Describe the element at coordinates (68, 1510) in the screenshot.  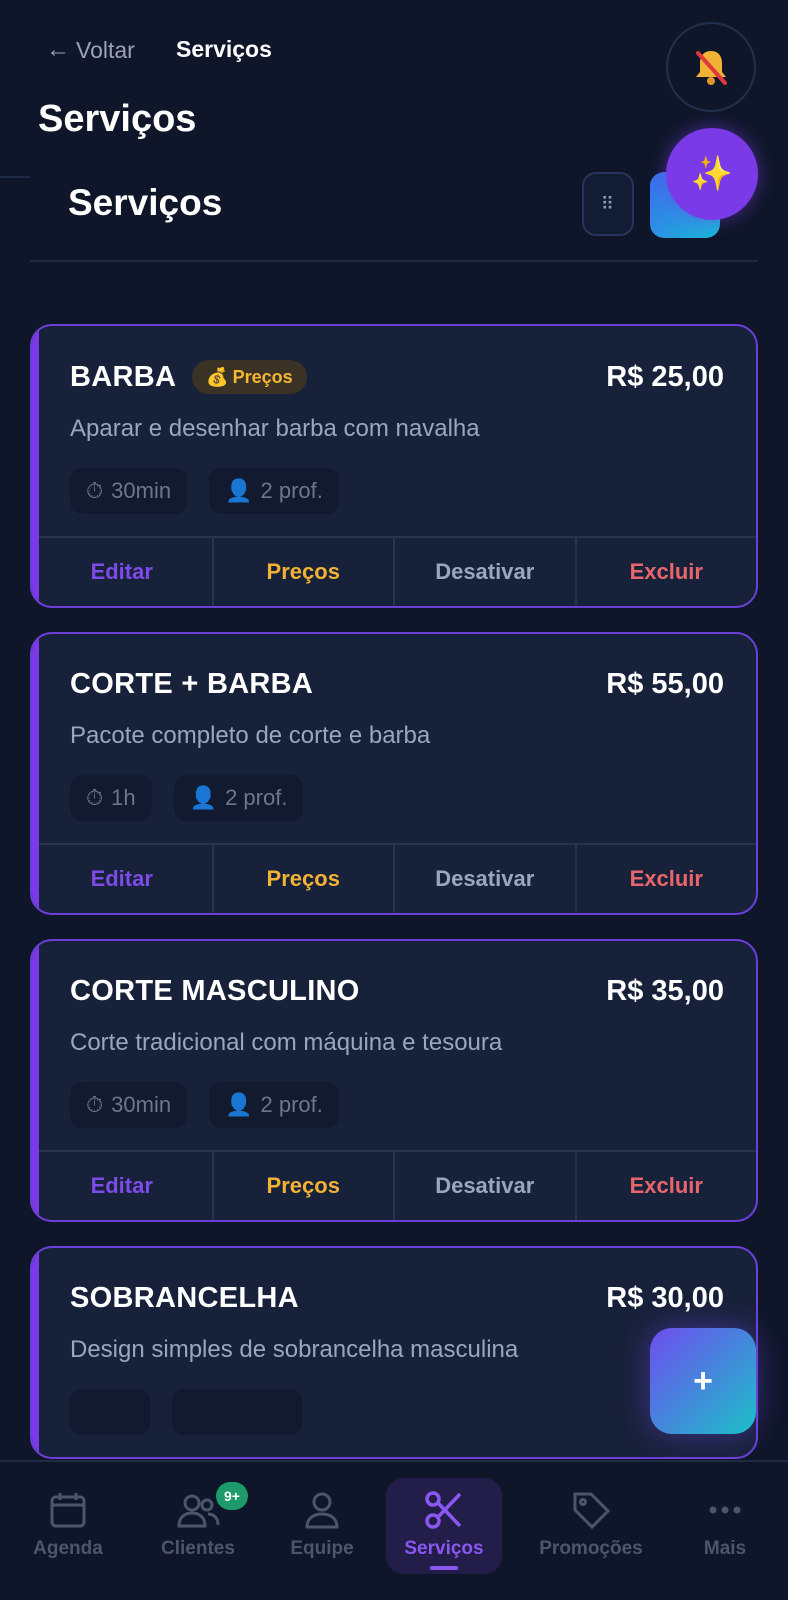
I see `calendar-icon` at that location.